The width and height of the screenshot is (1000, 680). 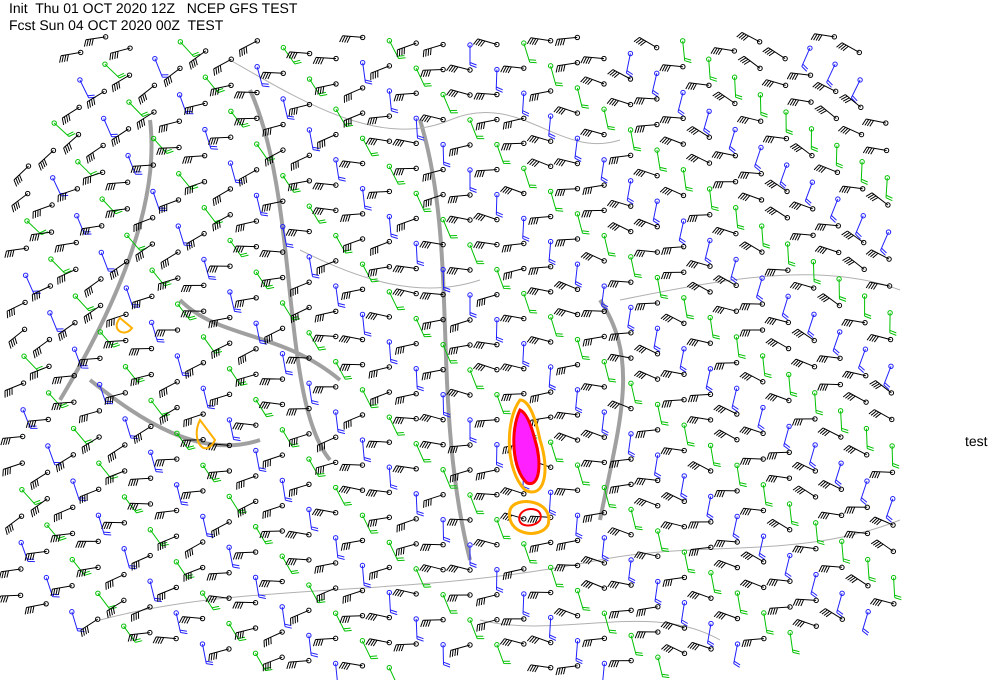 What do you see at coordinates (153, 8) in the screenshot?
I see `init-time-title: Init Thu 01 OCT 2020 12Z NCEP GFS TEST` at bounding box center [153, 8].